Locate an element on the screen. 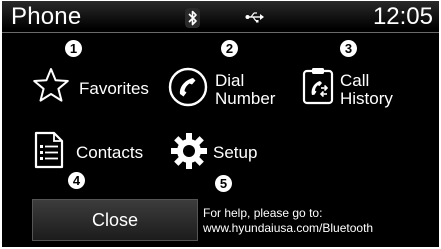  badge-4: 4 is located at coordinates (76, 180).